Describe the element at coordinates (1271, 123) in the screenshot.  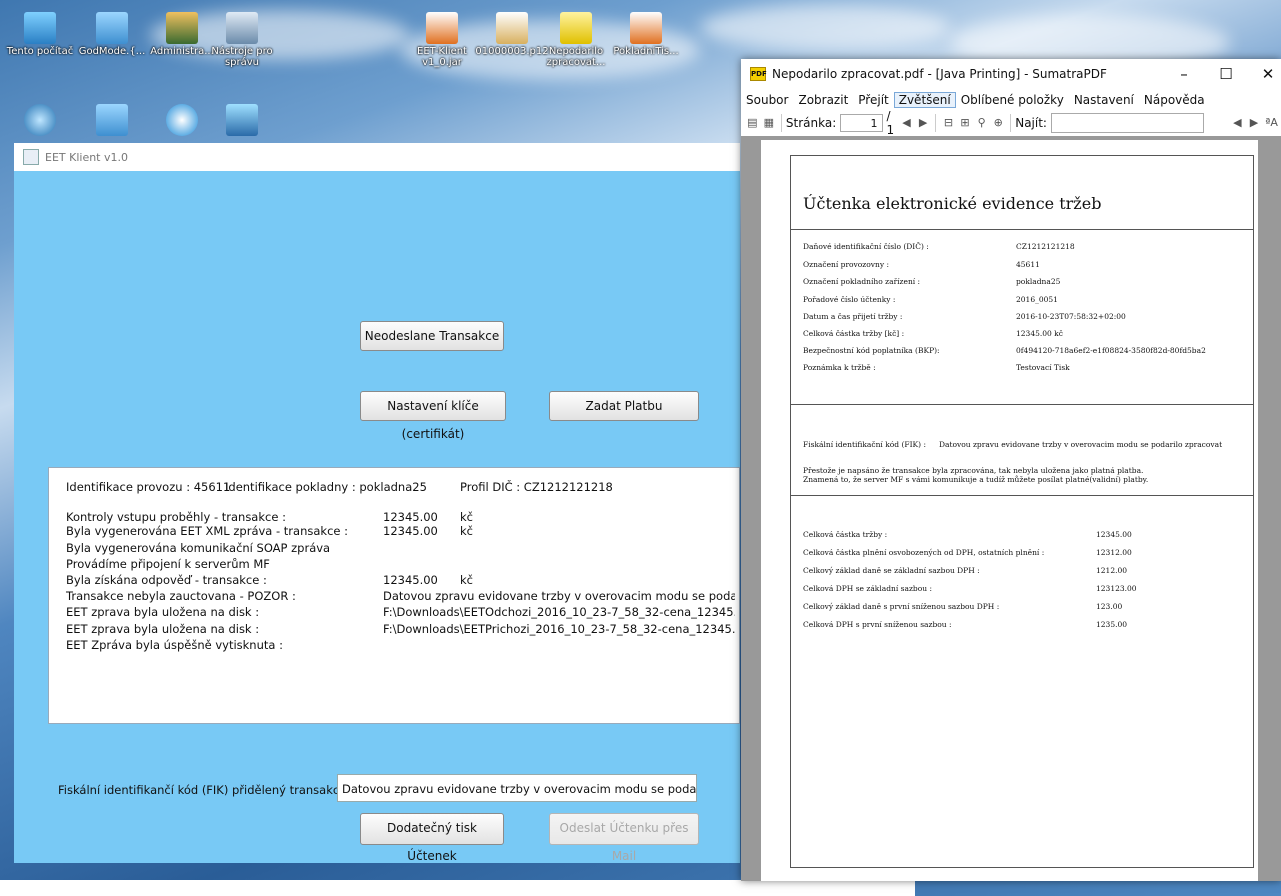
I see `match-case-icon: ªA` at that location.